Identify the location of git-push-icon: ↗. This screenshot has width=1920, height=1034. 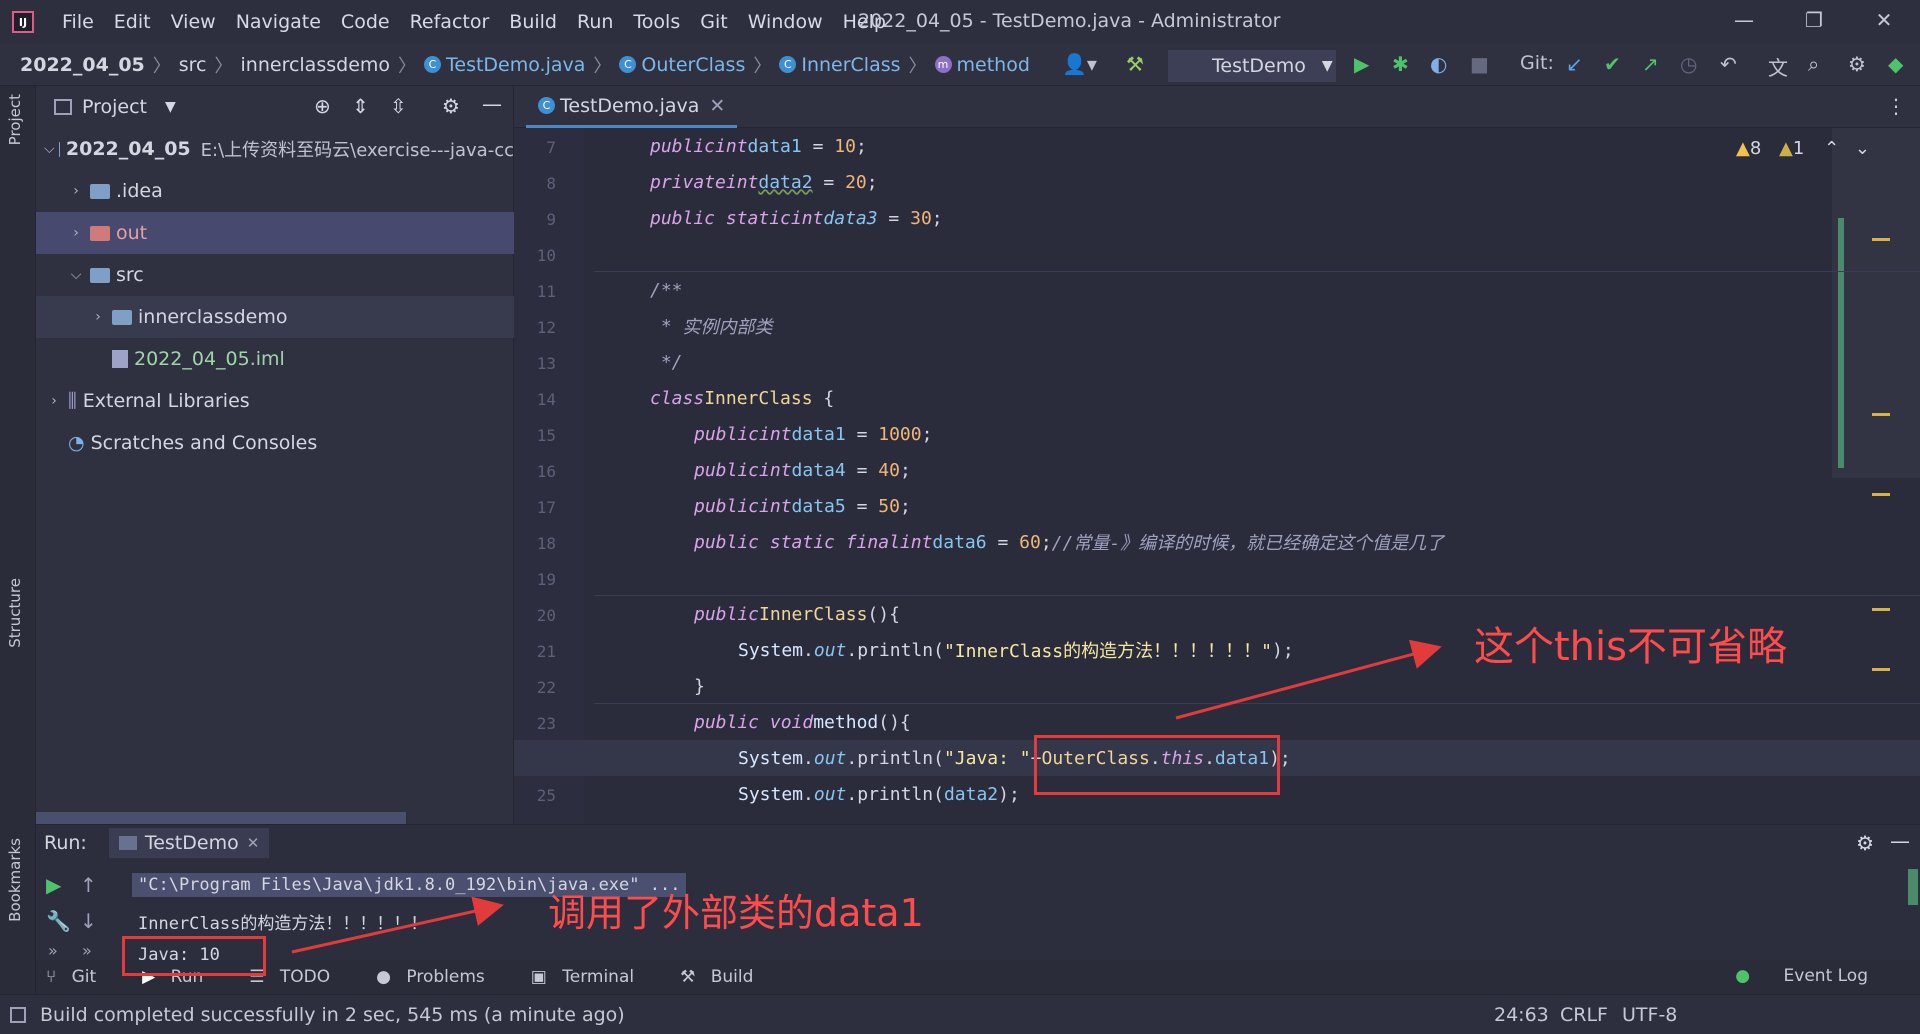
(1650, 64).